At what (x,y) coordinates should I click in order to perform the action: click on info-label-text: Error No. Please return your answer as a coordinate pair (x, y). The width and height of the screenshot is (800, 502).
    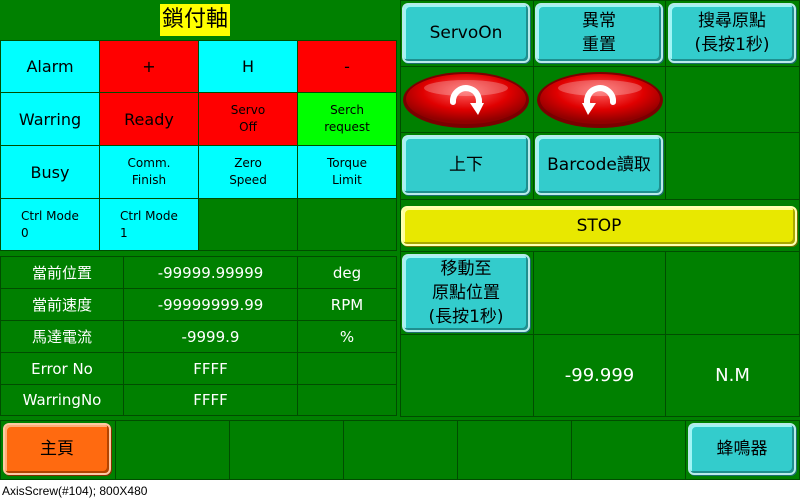
    Looking at the image, I should click on (62, 368).